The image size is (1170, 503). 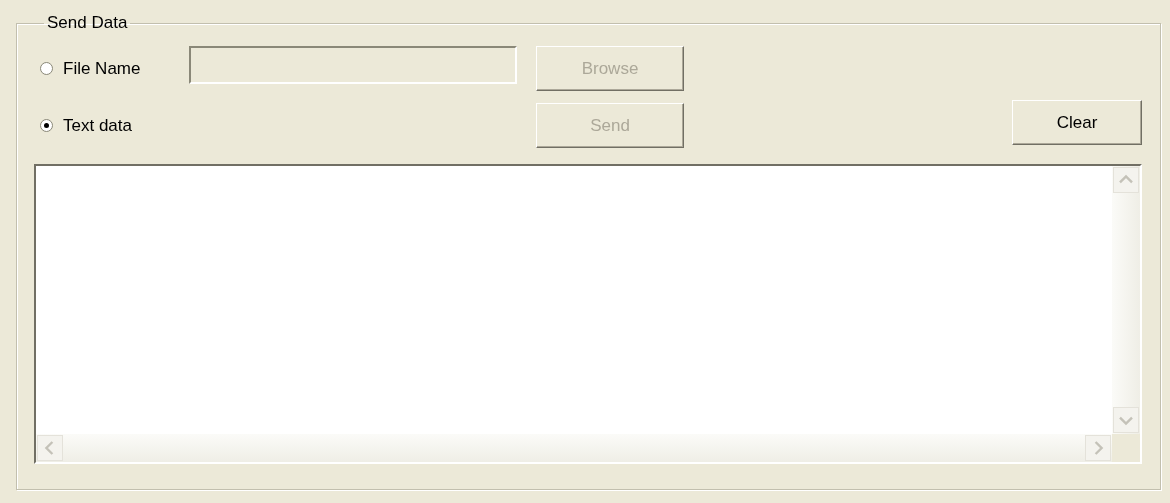 I want to click on radio-option: Text data, so click(x=111, y=125).